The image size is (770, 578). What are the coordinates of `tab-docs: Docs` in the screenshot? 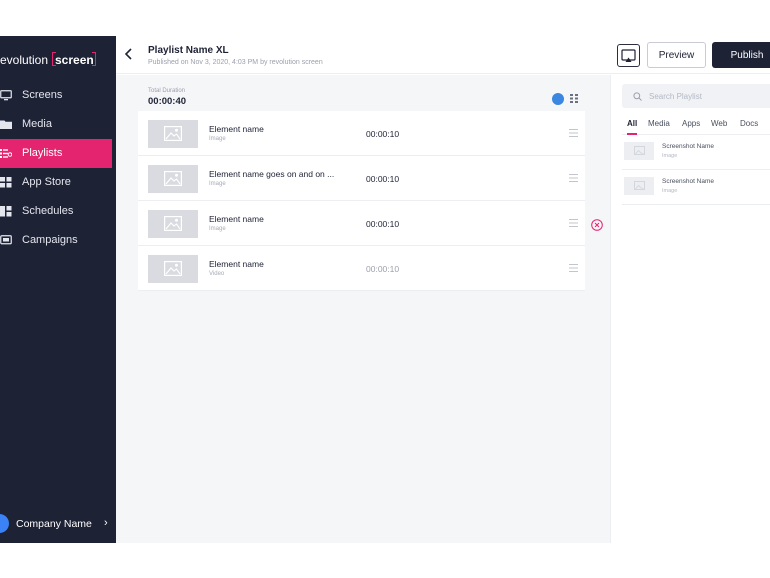 It's located at (749, 127).